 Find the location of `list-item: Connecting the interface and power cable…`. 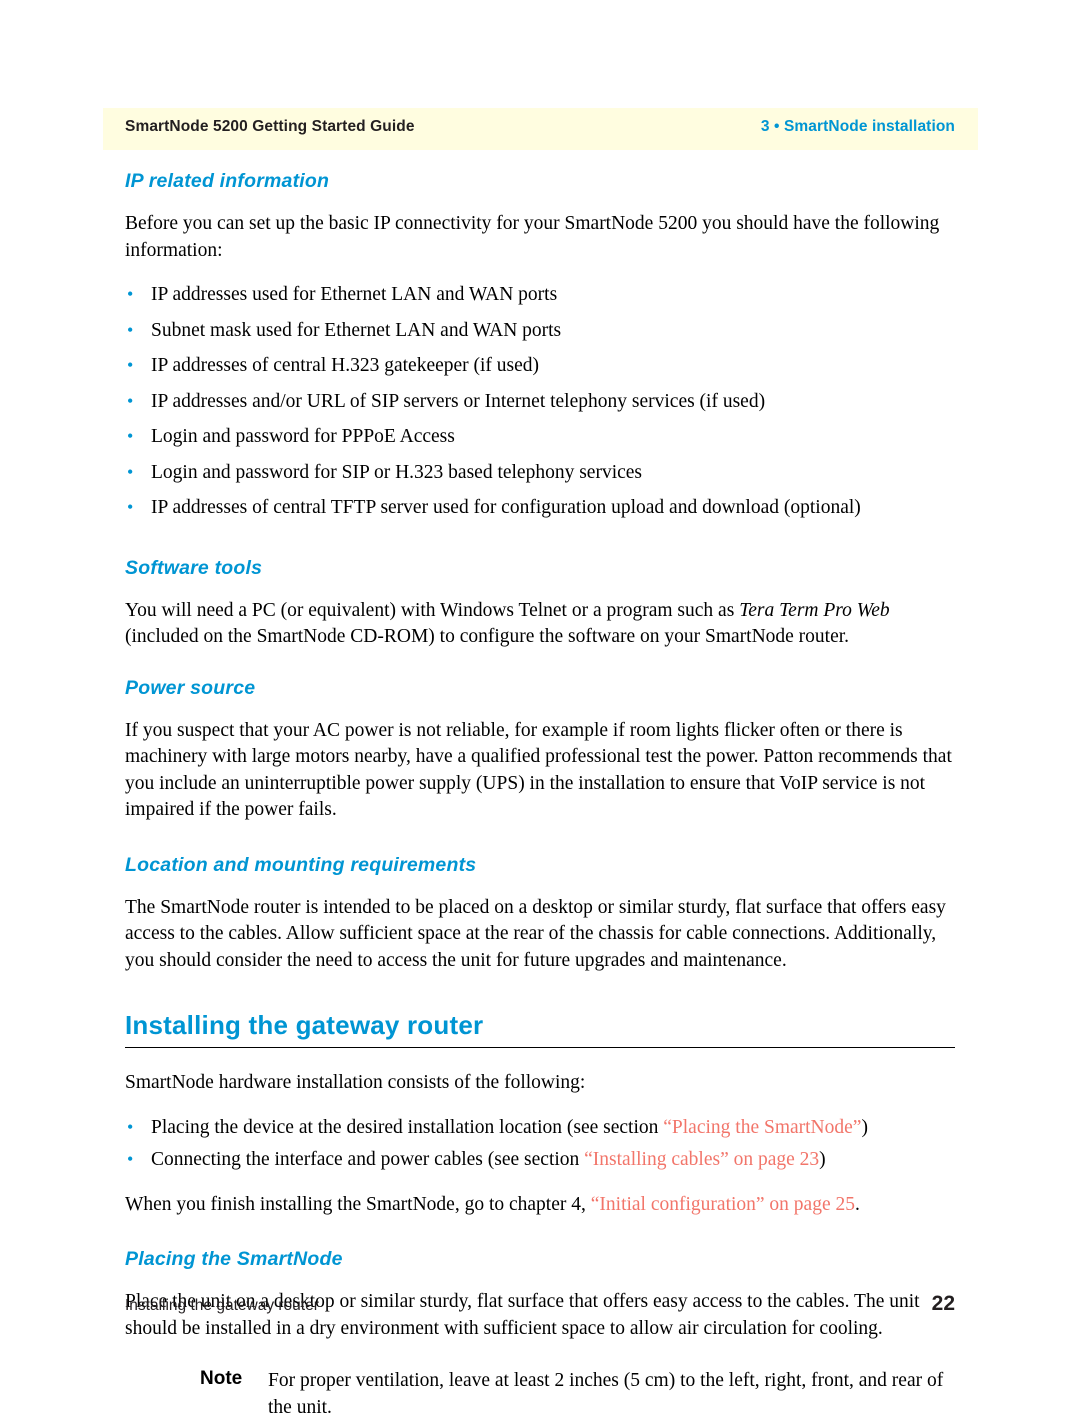

list-item: Connecting the interface and power cable… is located at coordinates (540, 1160).